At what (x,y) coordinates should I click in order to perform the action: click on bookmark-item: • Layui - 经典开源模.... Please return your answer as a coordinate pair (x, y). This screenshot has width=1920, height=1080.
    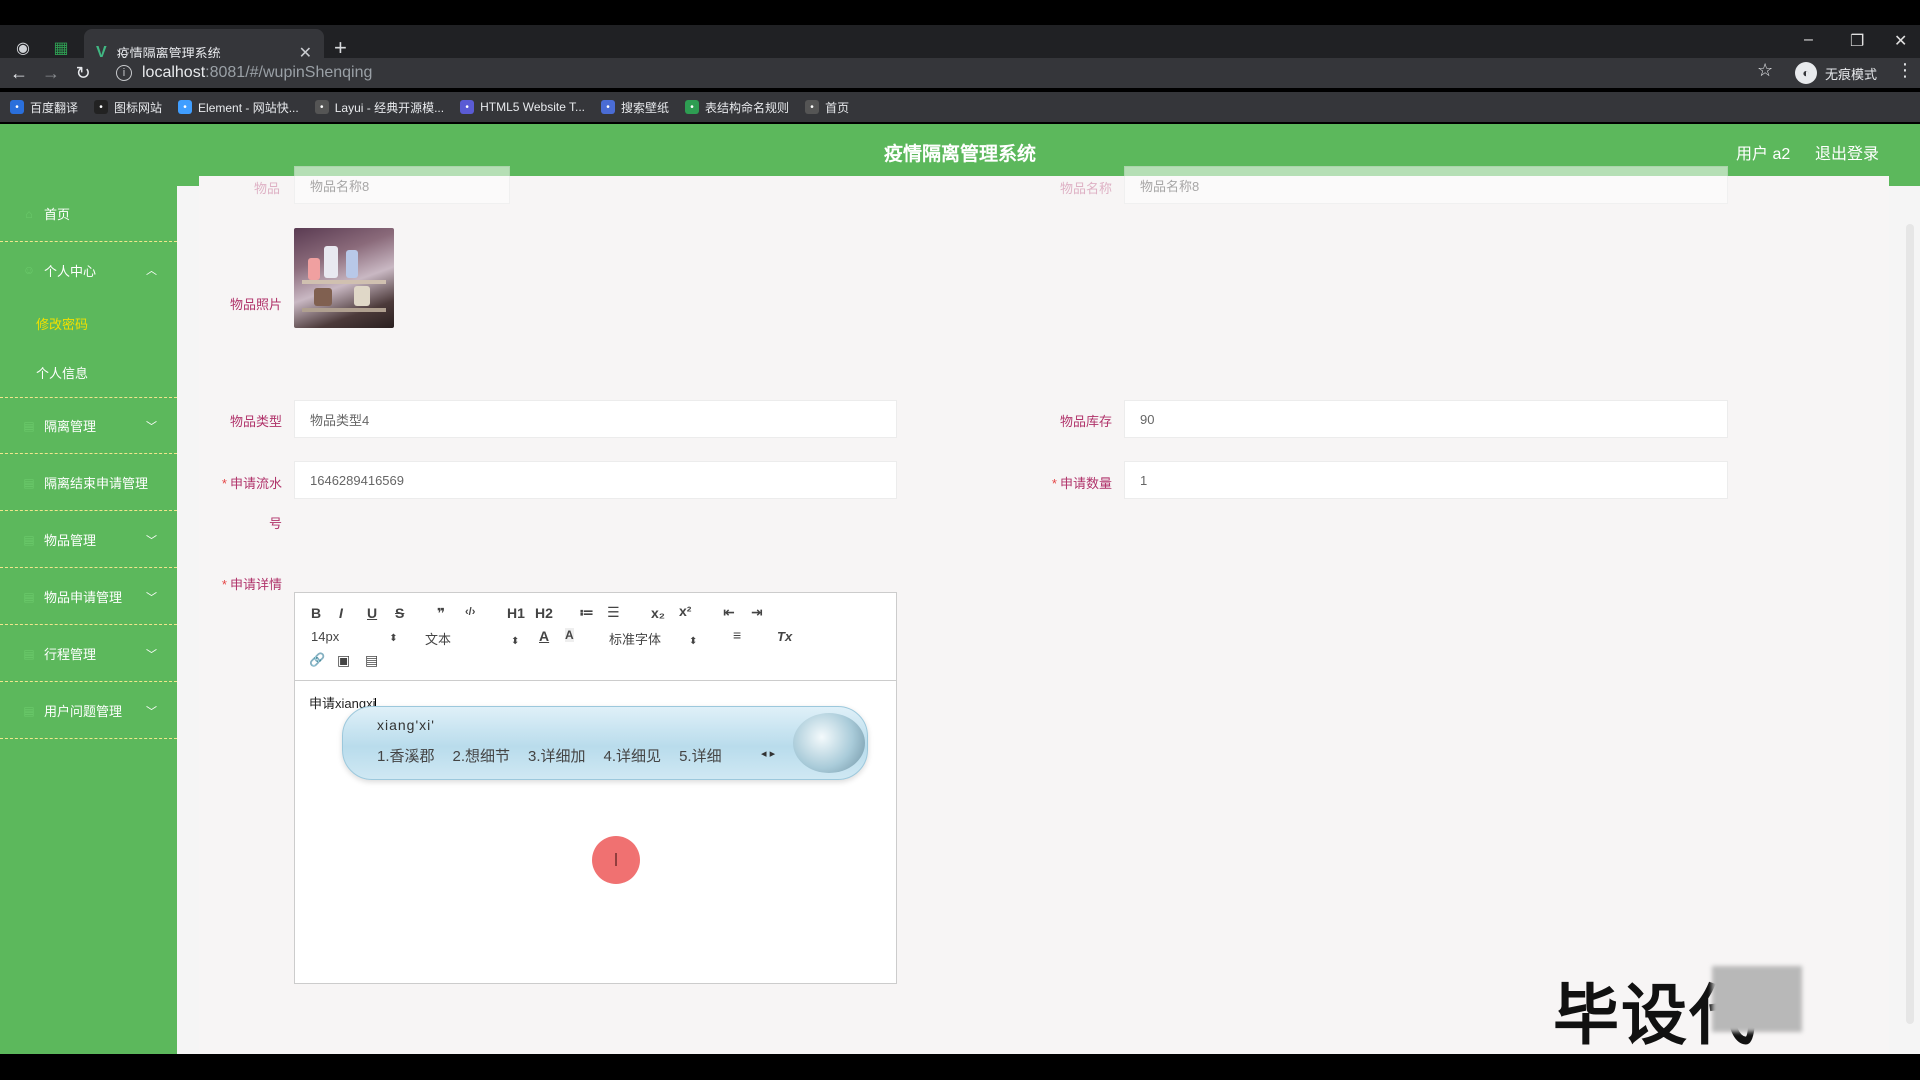
    Looking at the image, I should click on (379, 107).